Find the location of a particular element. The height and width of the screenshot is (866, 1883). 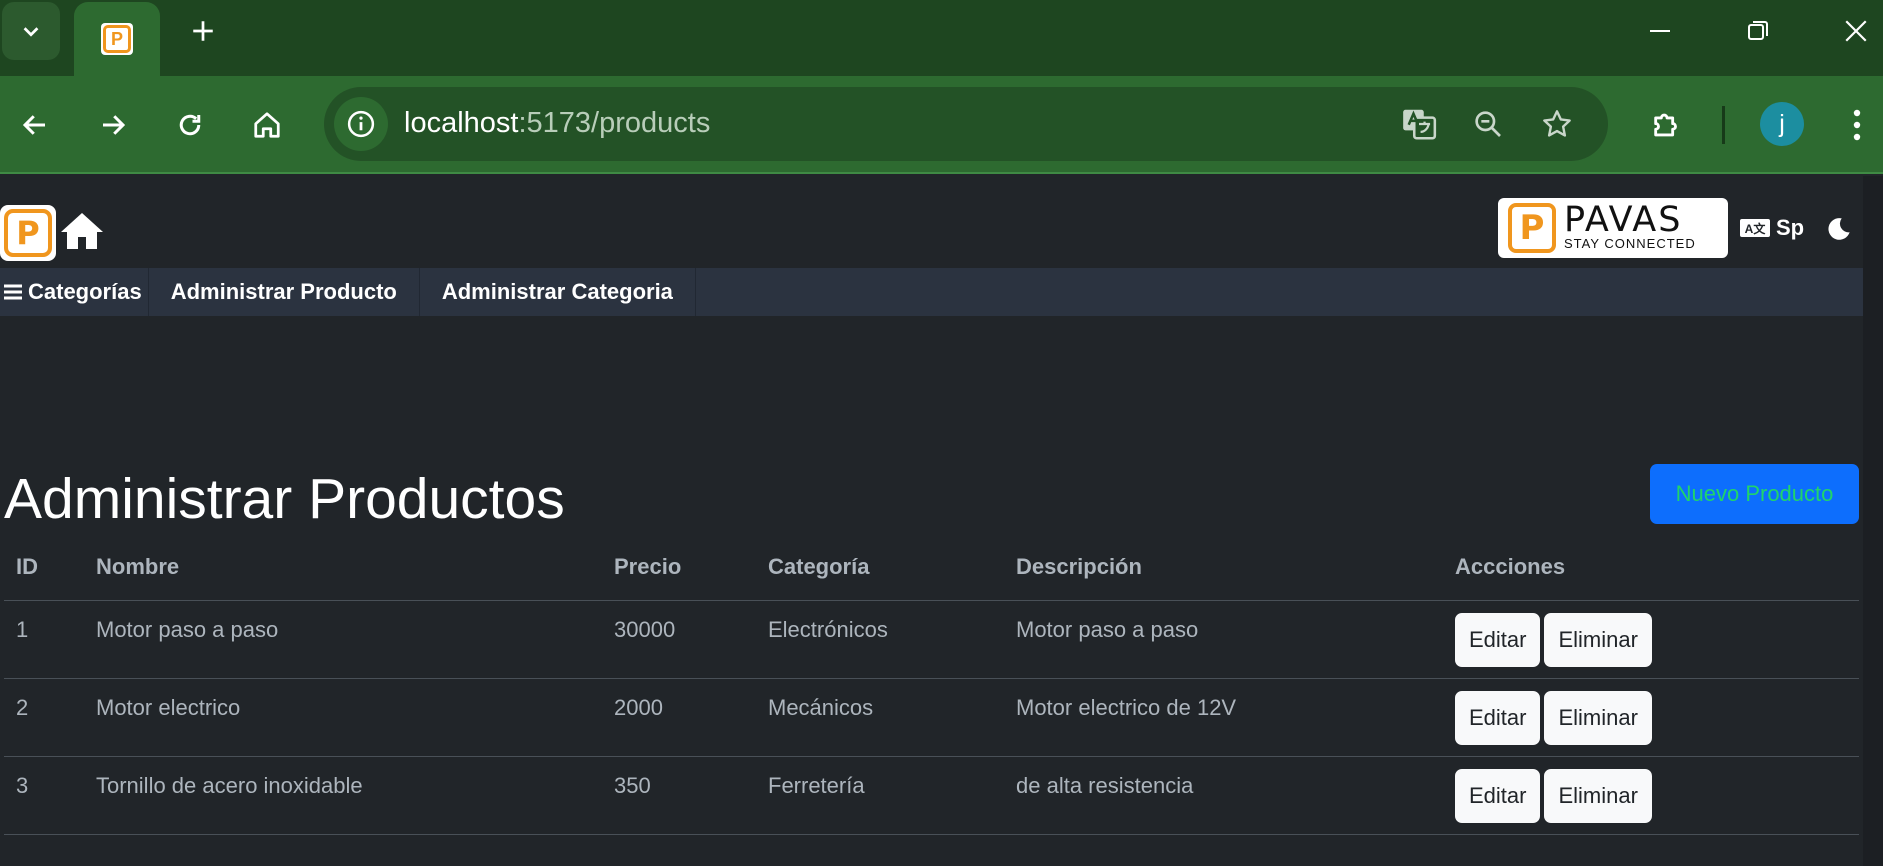

language-toggle: A文 Sp is located at coordinates (1772, 228).